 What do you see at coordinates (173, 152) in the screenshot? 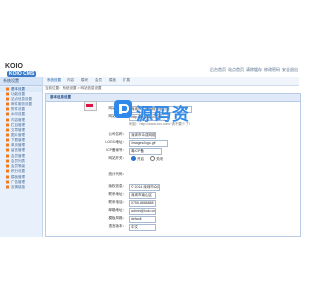
I see `row-icp: ICP备案号： 粤ICP备` at bounding box center [173, 152].